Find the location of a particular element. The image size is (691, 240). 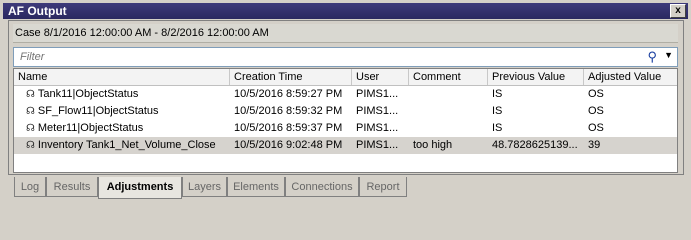

row-name: Meter11|ObjectStatus is located at coordinates (90, 128).